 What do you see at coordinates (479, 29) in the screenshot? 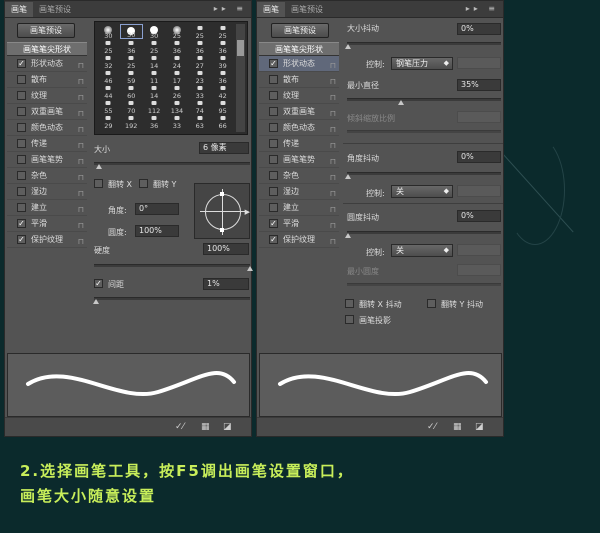
I see `size-jitter-field: 0%` at bounding box center [479, 29].